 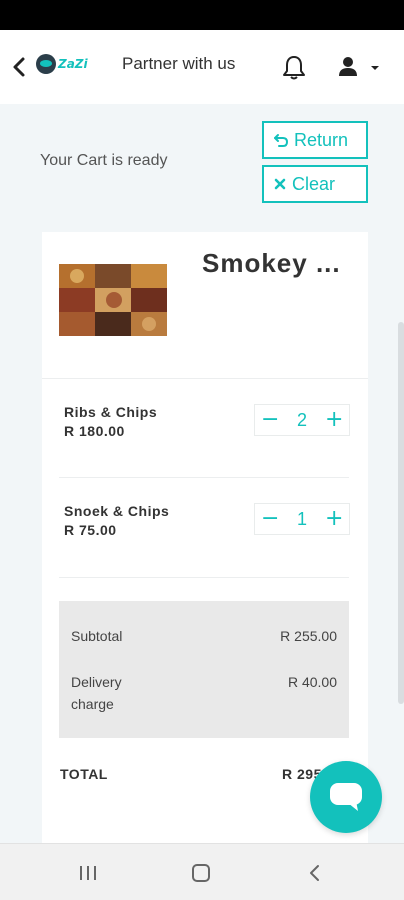 I want to click on logo-mark-icon, so click(x=46, y=64).